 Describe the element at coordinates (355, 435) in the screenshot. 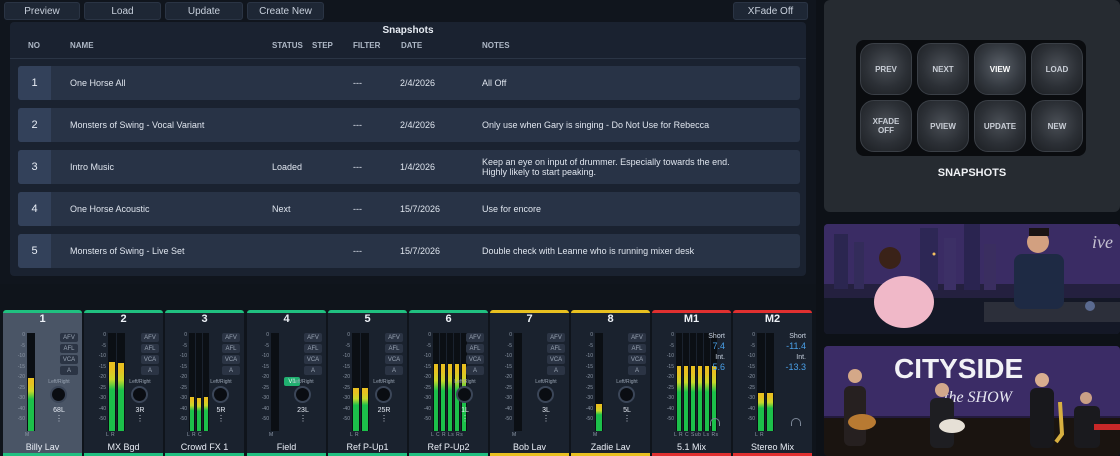

I see `meter-channel-labels: L R` at that location.